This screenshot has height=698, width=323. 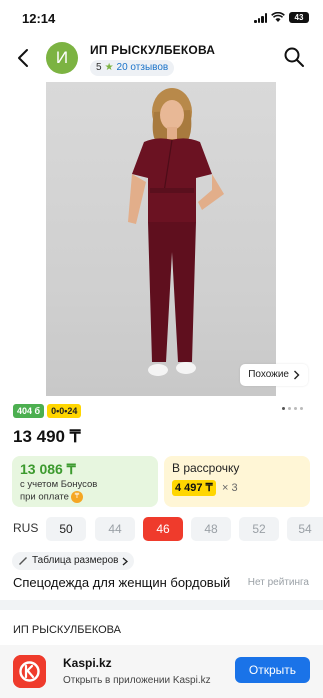 What do you see at coordinates (24, 58) in the screenshot?
I see `back-button` at bounding box center [24, 58].